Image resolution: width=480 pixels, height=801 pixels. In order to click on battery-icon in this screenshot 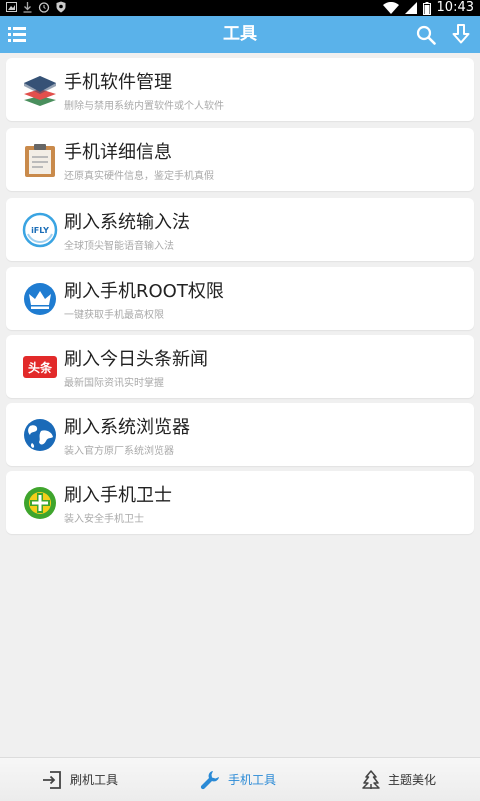, I will do `click(426, 8)`.